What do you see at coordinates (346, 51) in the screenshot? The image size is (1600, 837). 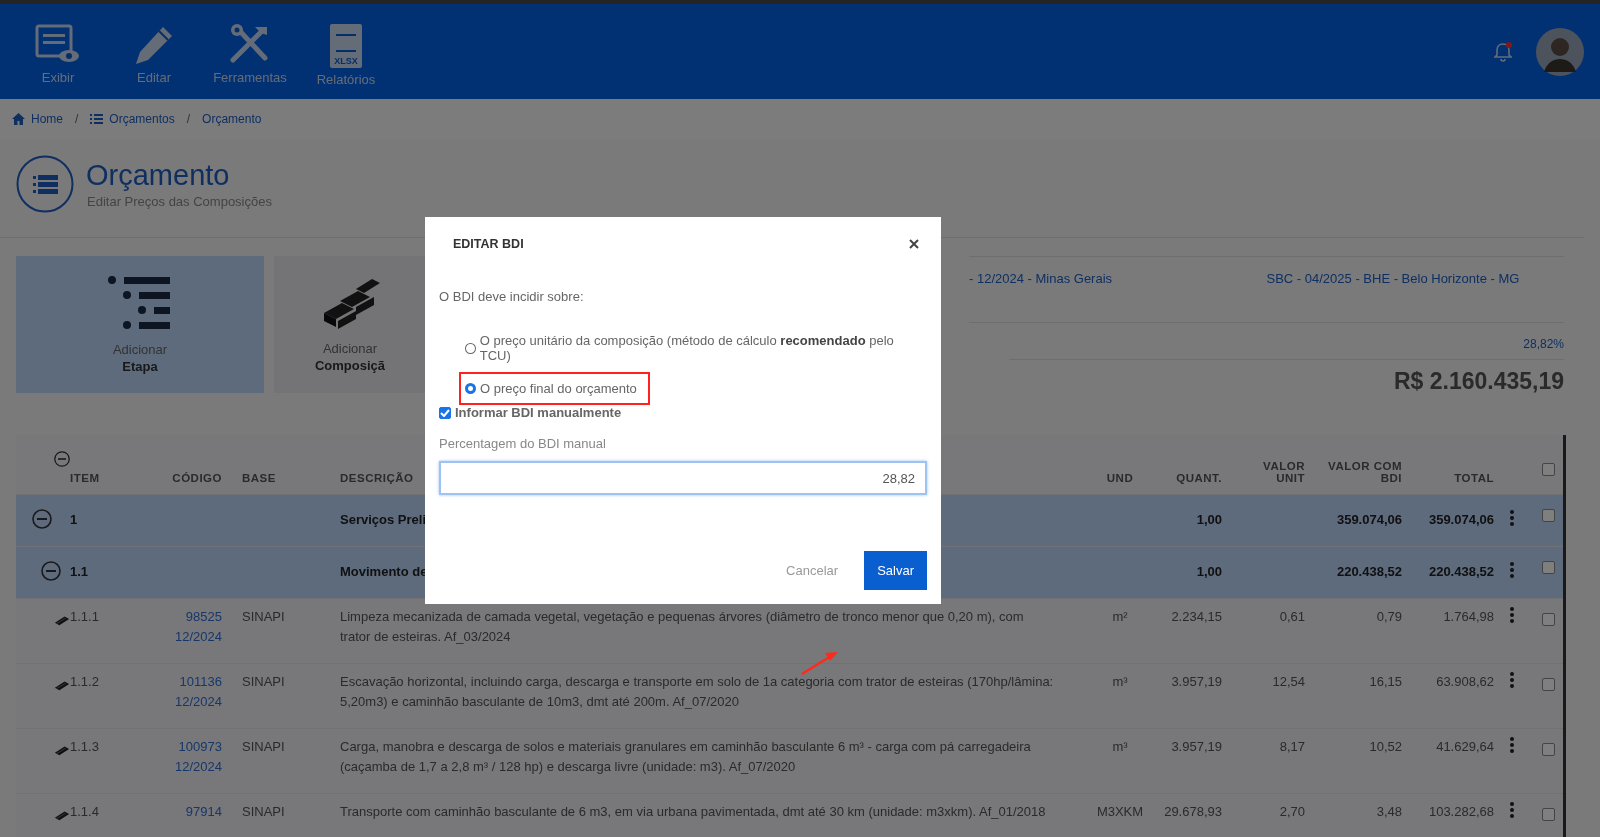 I see `toolbar-button: XLSX Relatórios` at bounding box center [346, 51].